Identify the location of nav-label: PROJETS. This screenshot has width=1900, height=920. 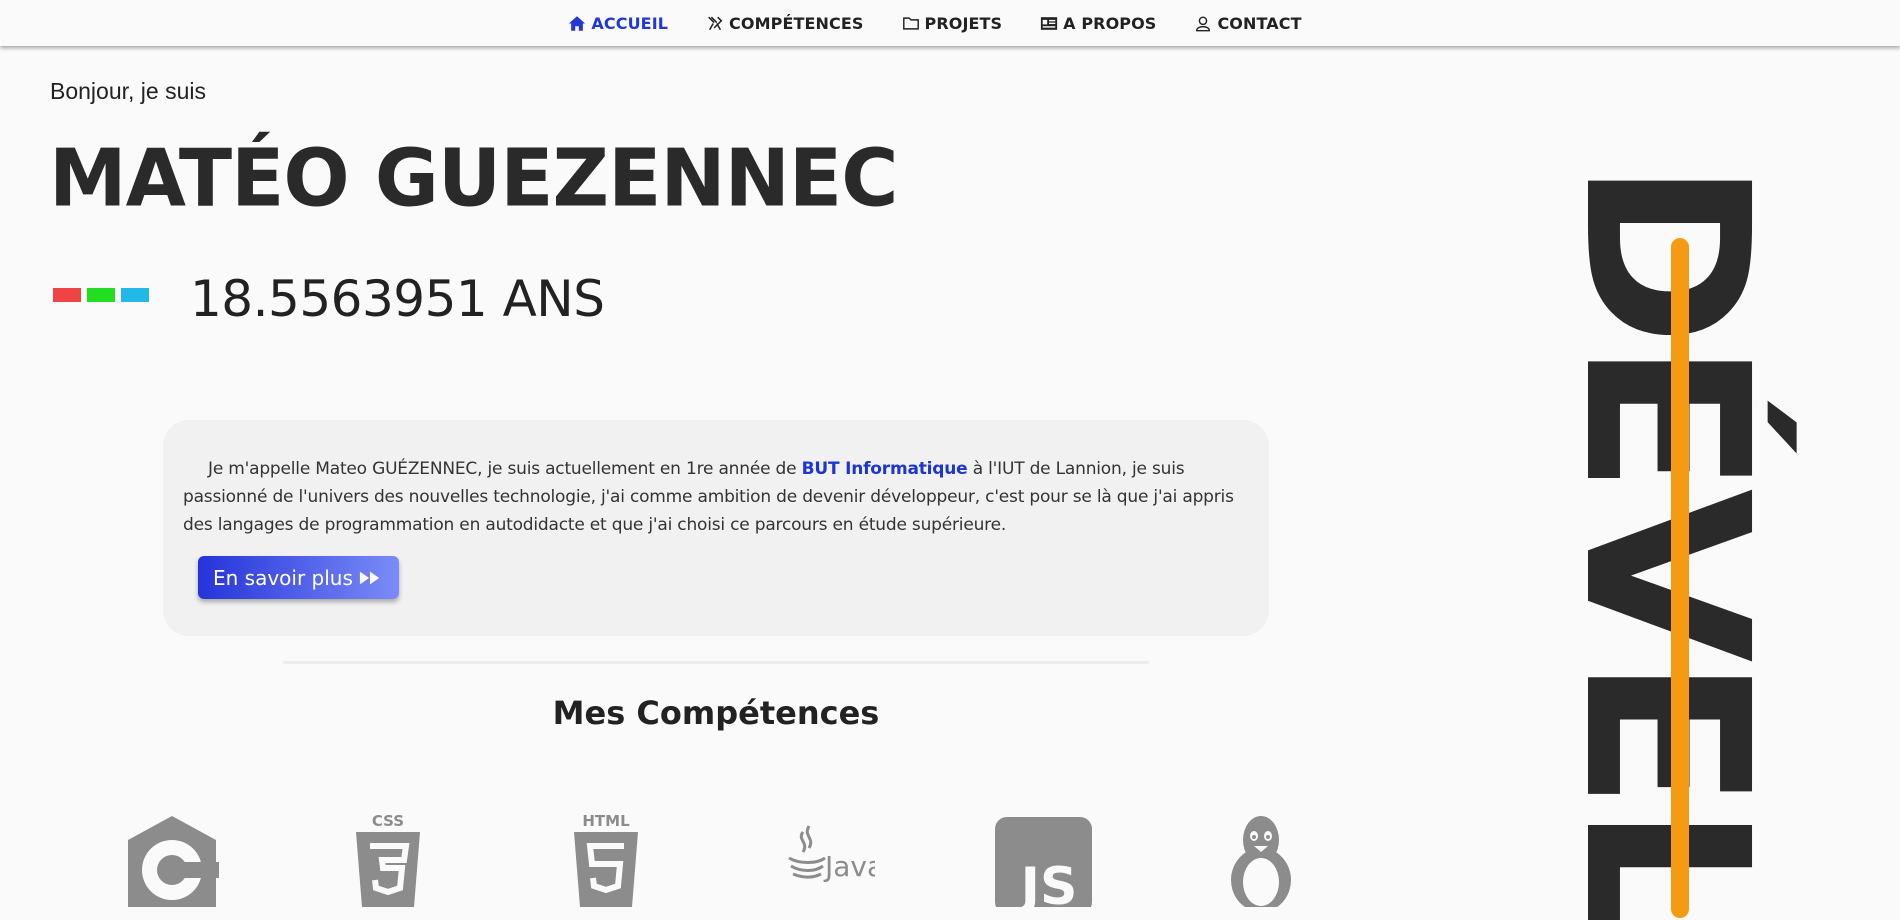
(963, 23).